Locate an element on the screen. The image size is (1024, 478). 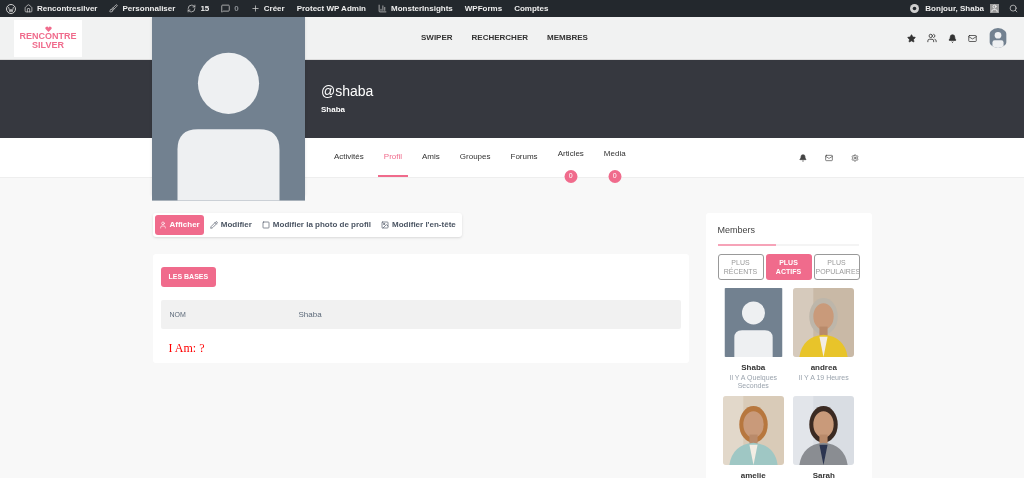
profile-tab: Forums is located at coordinates (524, 157).